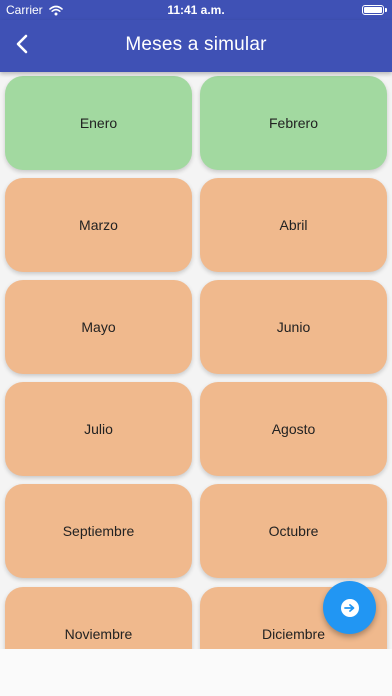  I want to click on month-label: Junio, so click(293, 327).